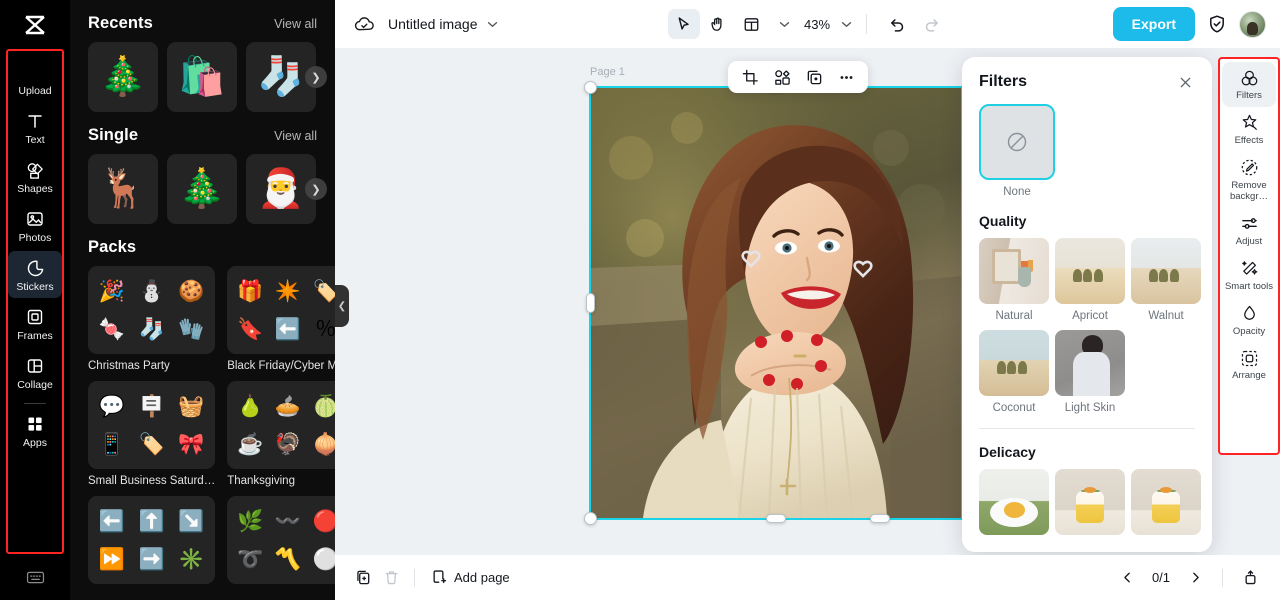 The height and width of the screenshot is (600, 1280). Describe the element at coordinates (1249, 314) in the screenshot. I see `opacity-icon` at that location.